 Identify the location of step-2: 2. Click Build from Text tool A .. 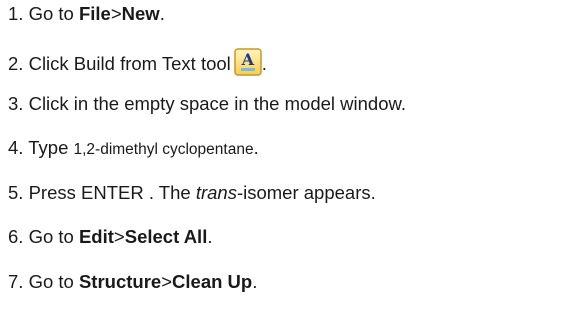
(137, 62).